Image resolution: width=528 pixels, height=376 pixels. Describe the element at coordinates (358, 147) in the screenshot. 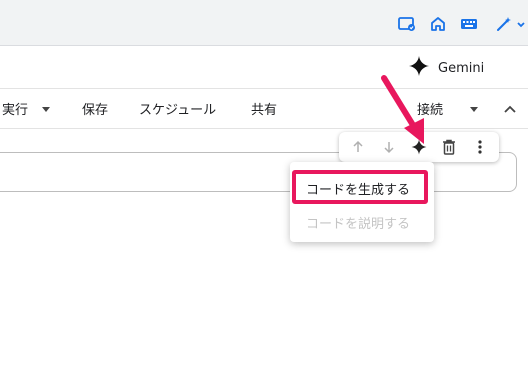

I see `arrow-up-icon` at that location.